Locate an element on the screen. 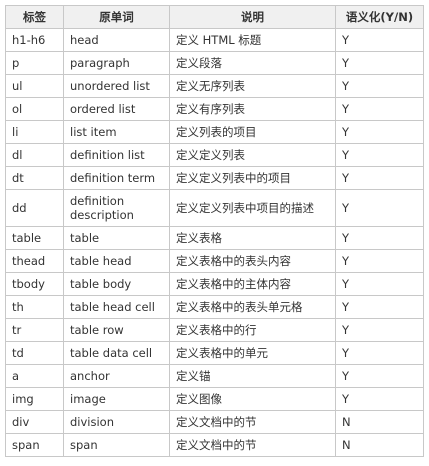  table-row: h1-h6 head 定义 HTML 标题 Y is located at coordinates (214, 40).